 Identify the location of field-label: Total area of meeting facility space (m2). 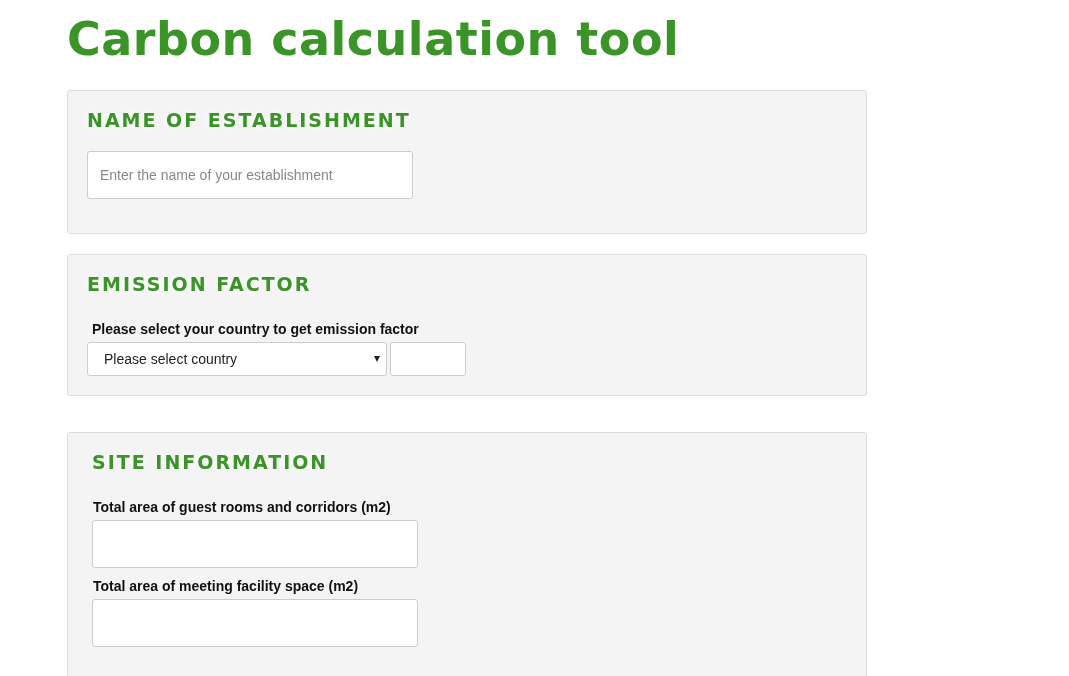
(226, 586).